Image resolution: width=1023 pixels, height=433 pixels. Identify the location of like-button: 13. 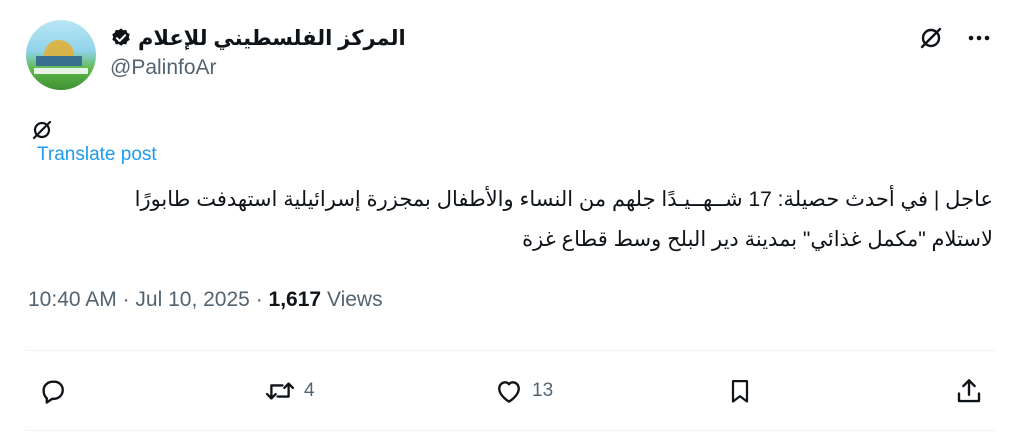
(523, 391).